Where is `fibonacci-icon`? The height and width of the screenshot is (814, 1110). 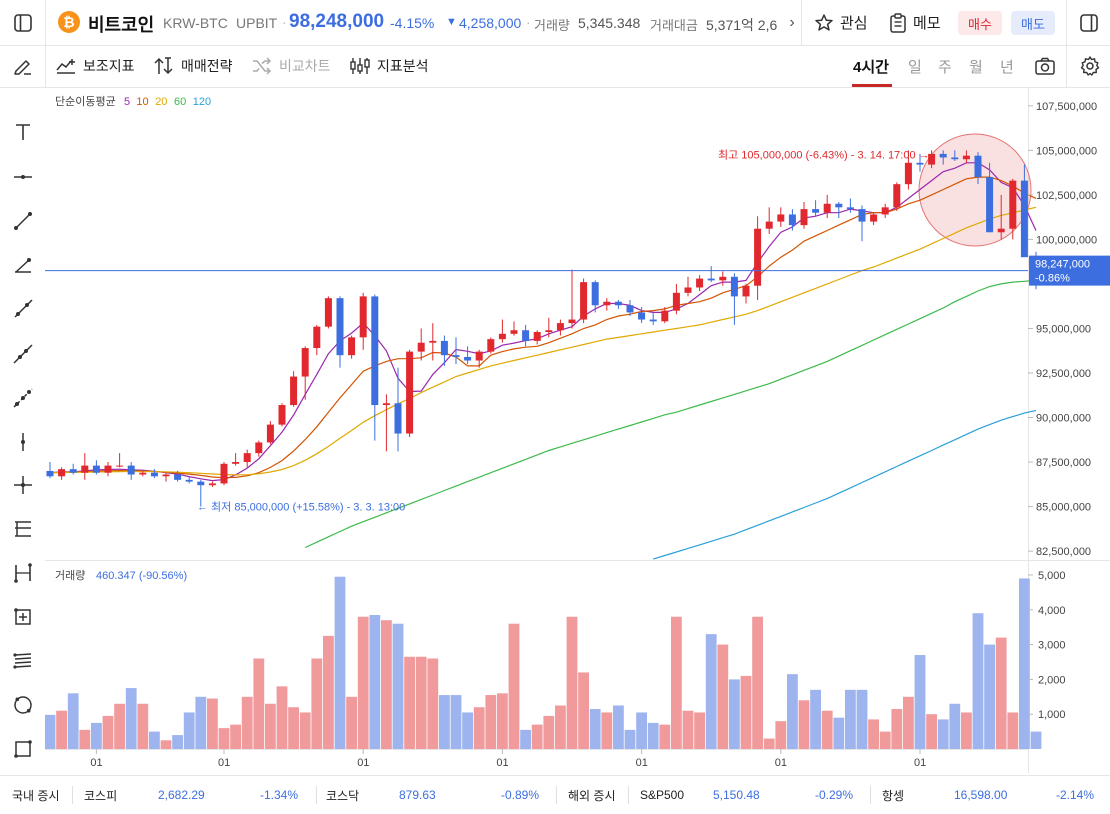 fibonacci-icon is located at coordinates (22, 529).